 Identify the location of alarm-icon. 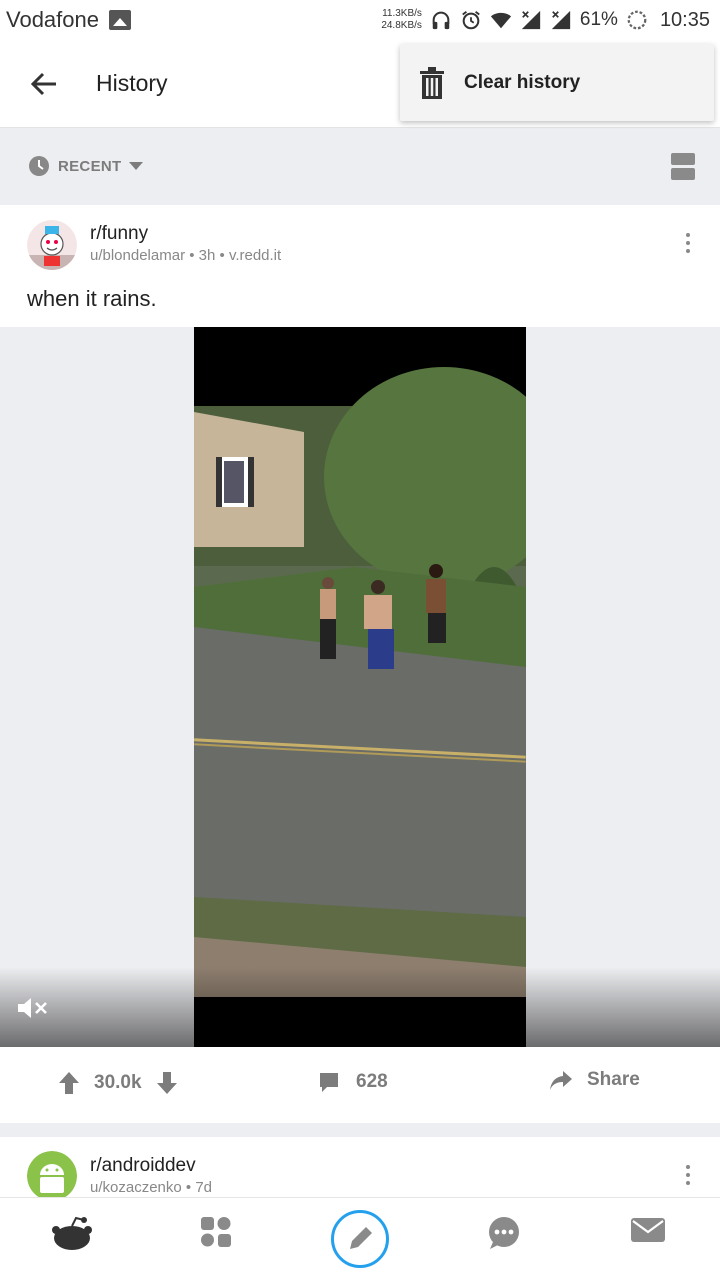
(471, 20).